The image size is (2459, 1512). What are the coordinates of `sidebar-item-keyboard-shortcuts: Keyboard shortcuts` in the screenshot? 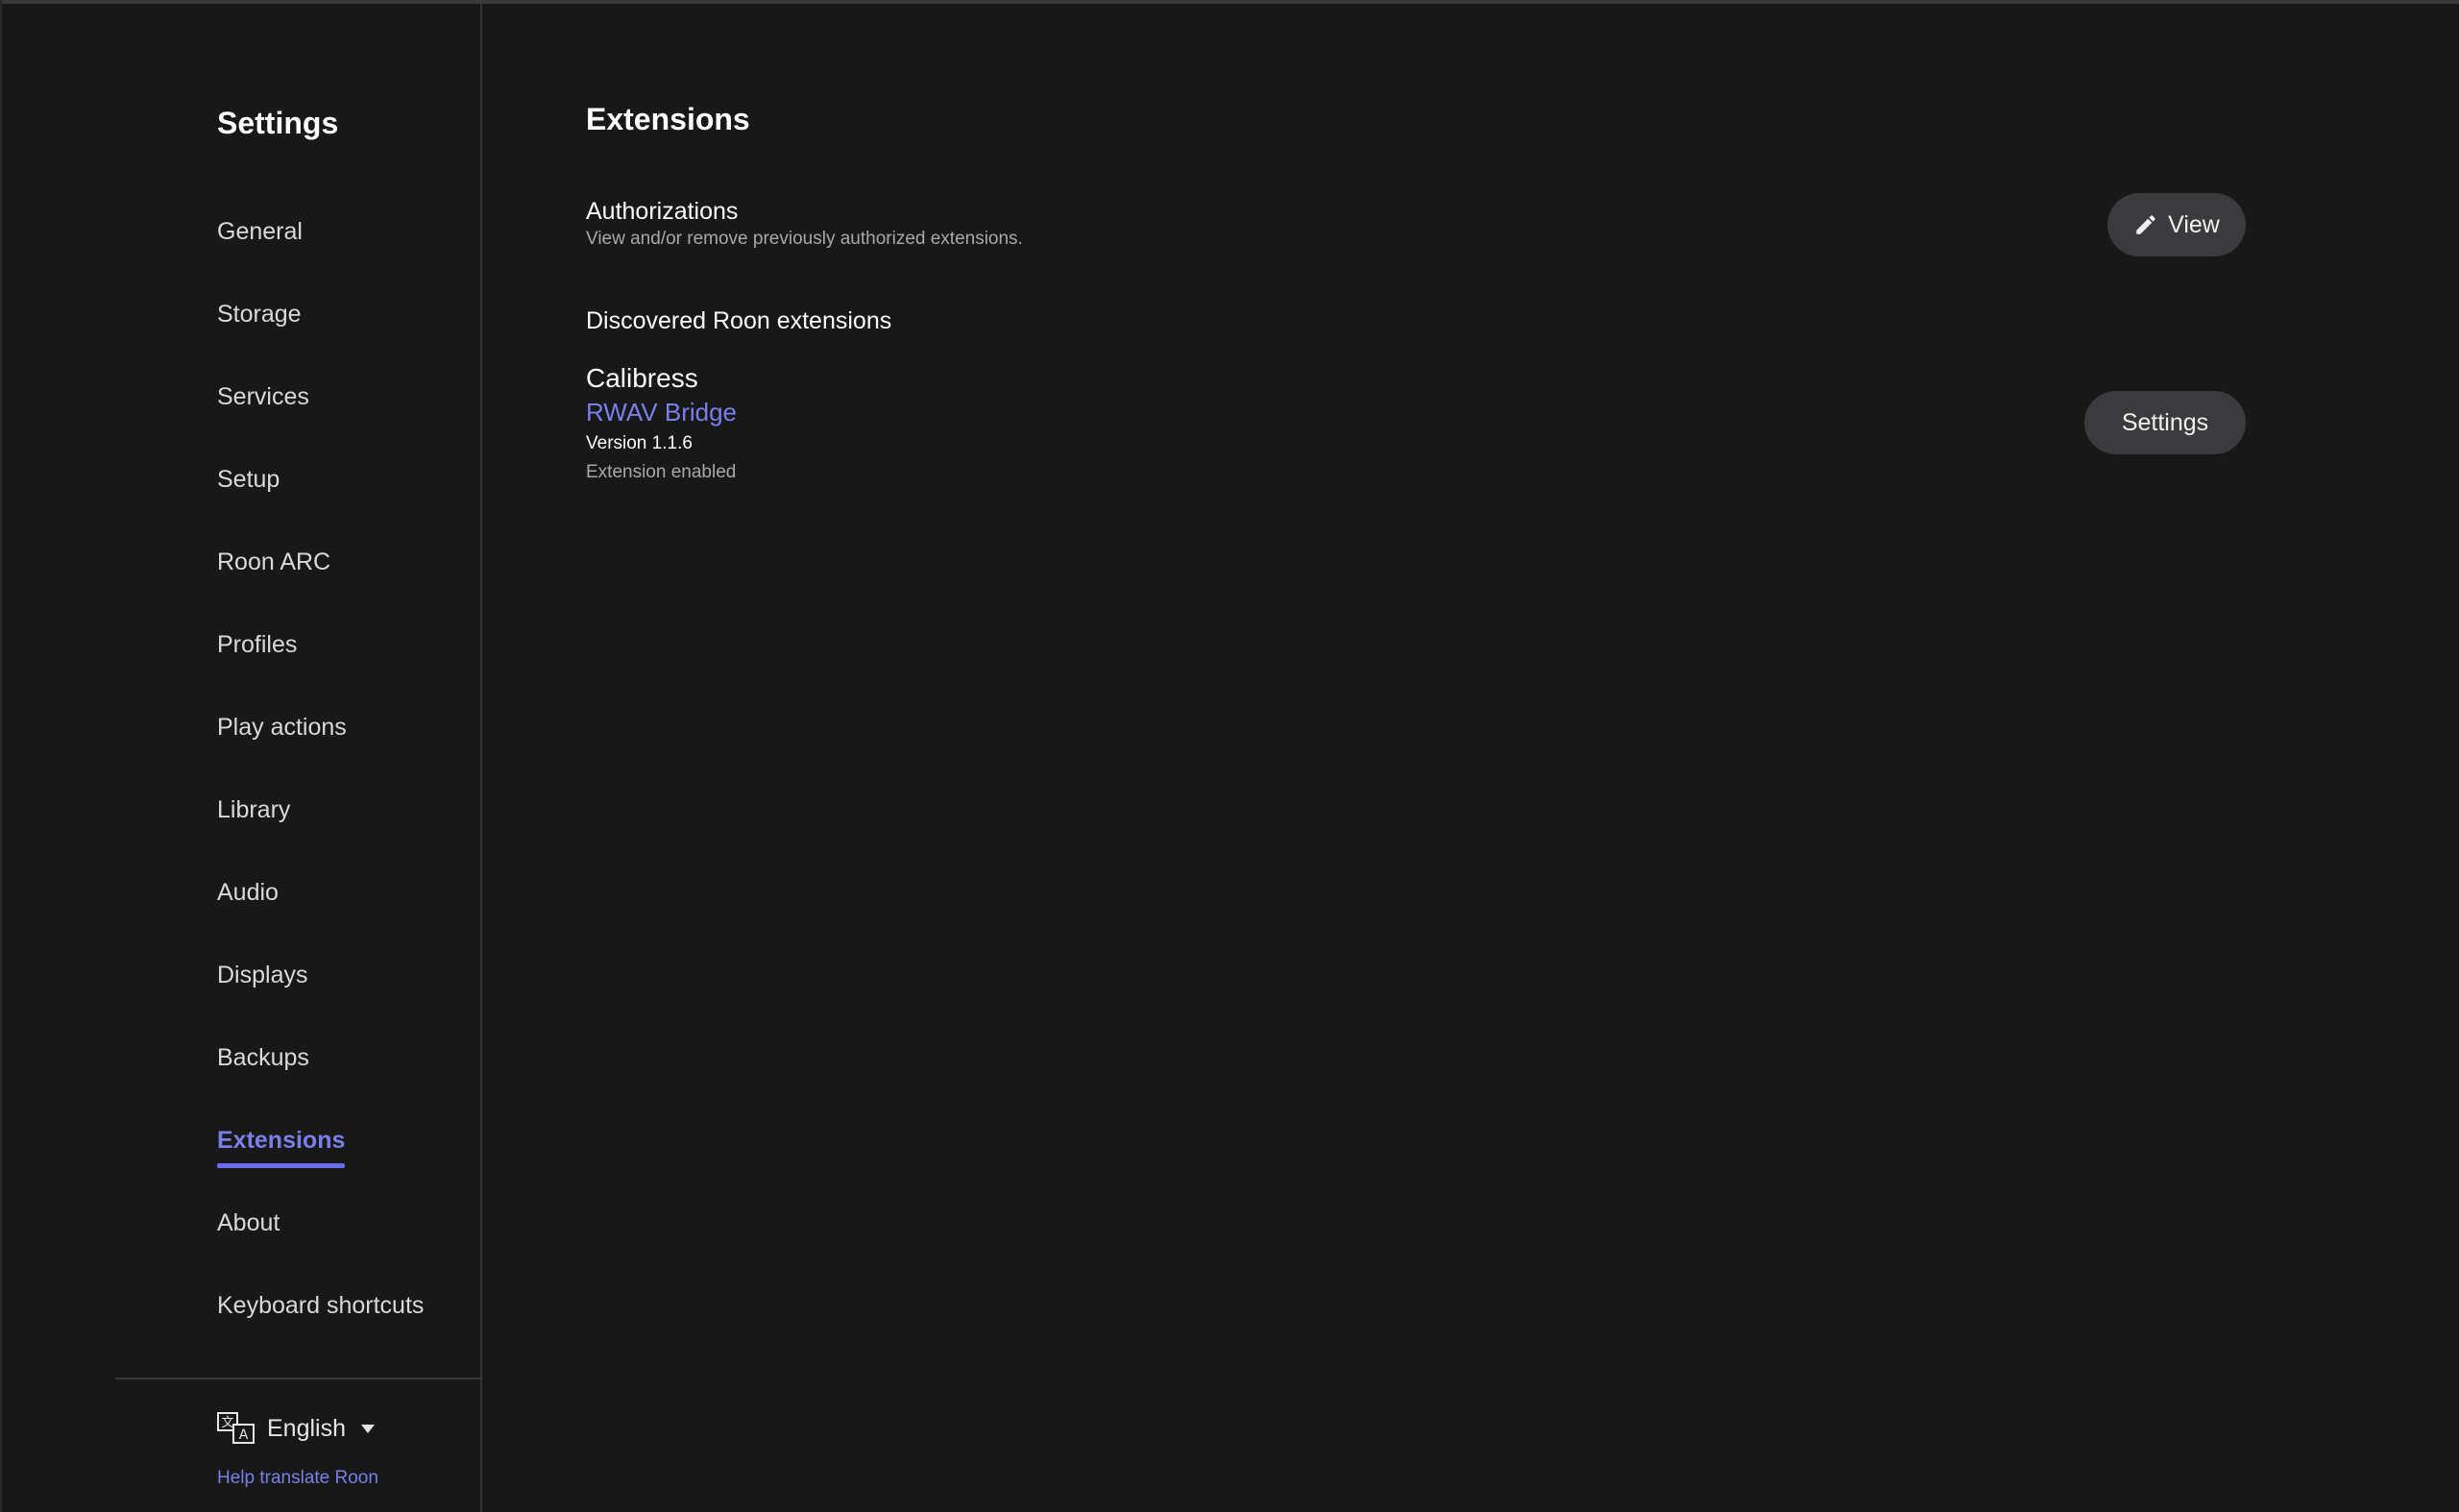 It's located at (320, 1322).